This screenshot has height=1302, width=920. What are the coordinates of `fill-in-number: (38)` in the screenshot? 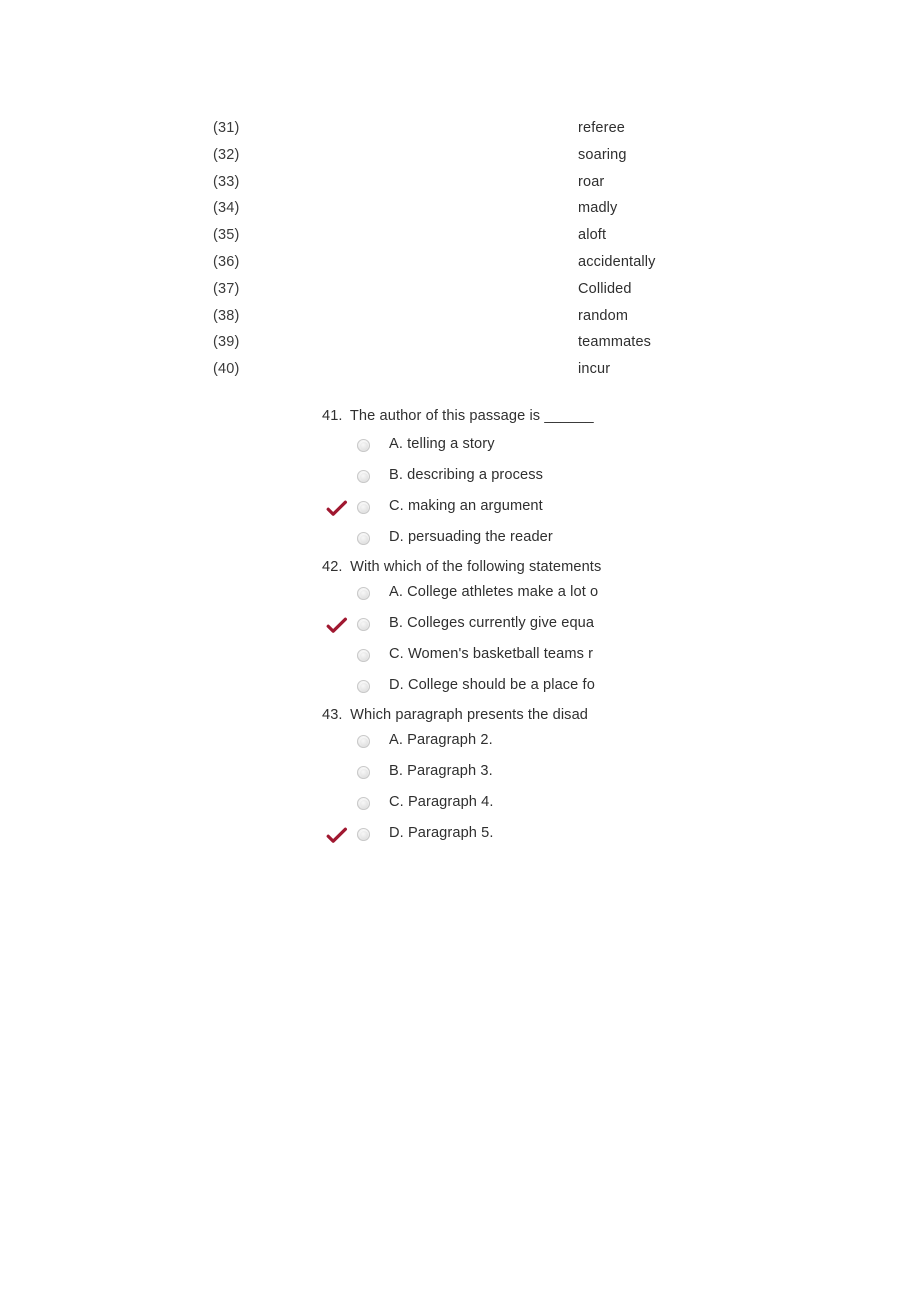 It's located at (226, 315).